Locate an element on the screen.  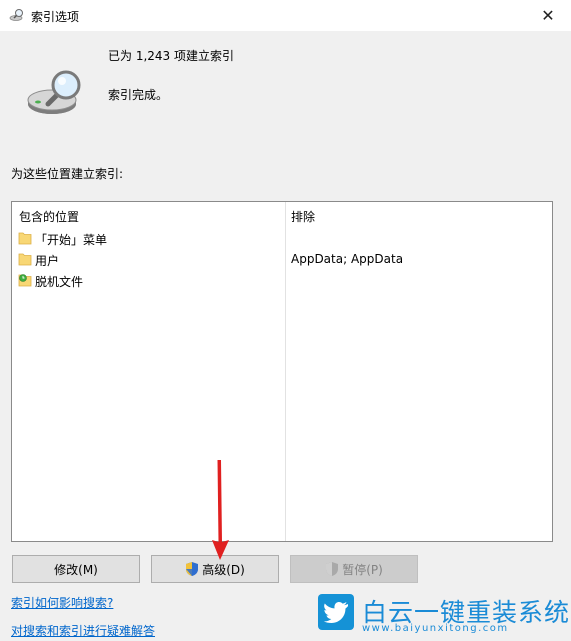
close-button: ✕ is located at coordinates (548, 15).